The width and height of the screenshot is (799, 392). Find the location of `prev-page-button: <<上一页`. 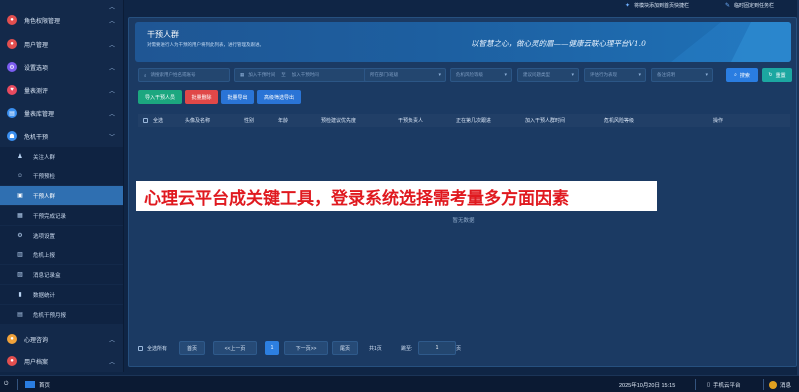

prev-page-button: <<上一页 is located at coordinates (235, 348).